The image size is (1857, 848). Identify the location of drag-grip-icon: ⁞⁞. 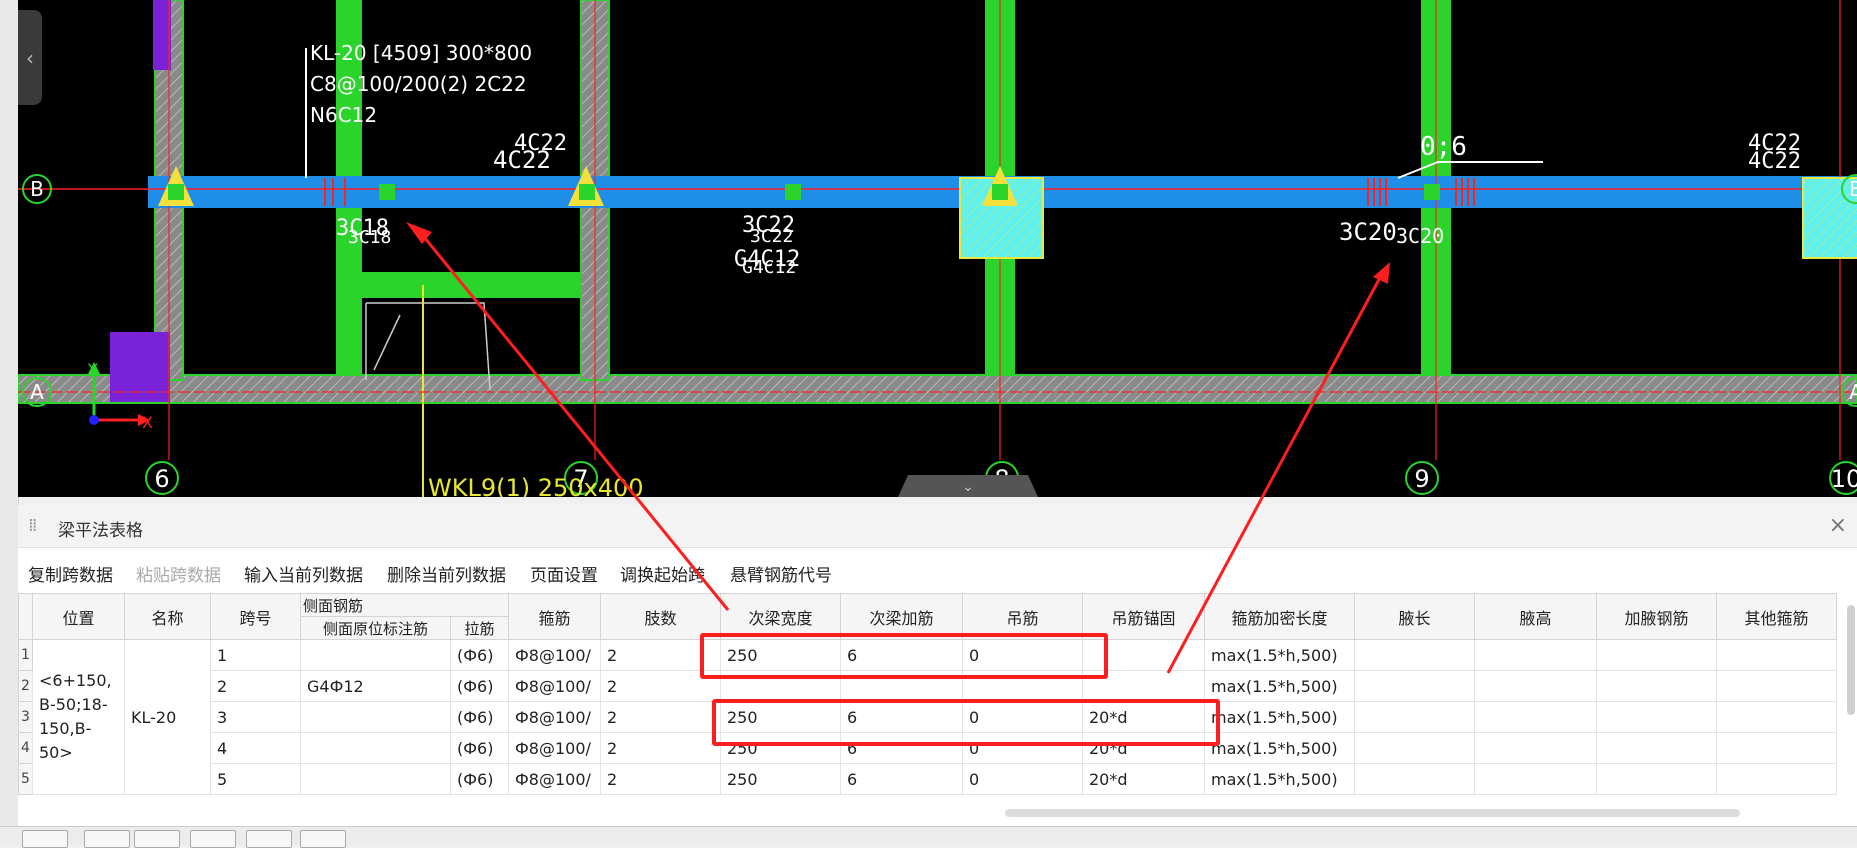
(33, 525).